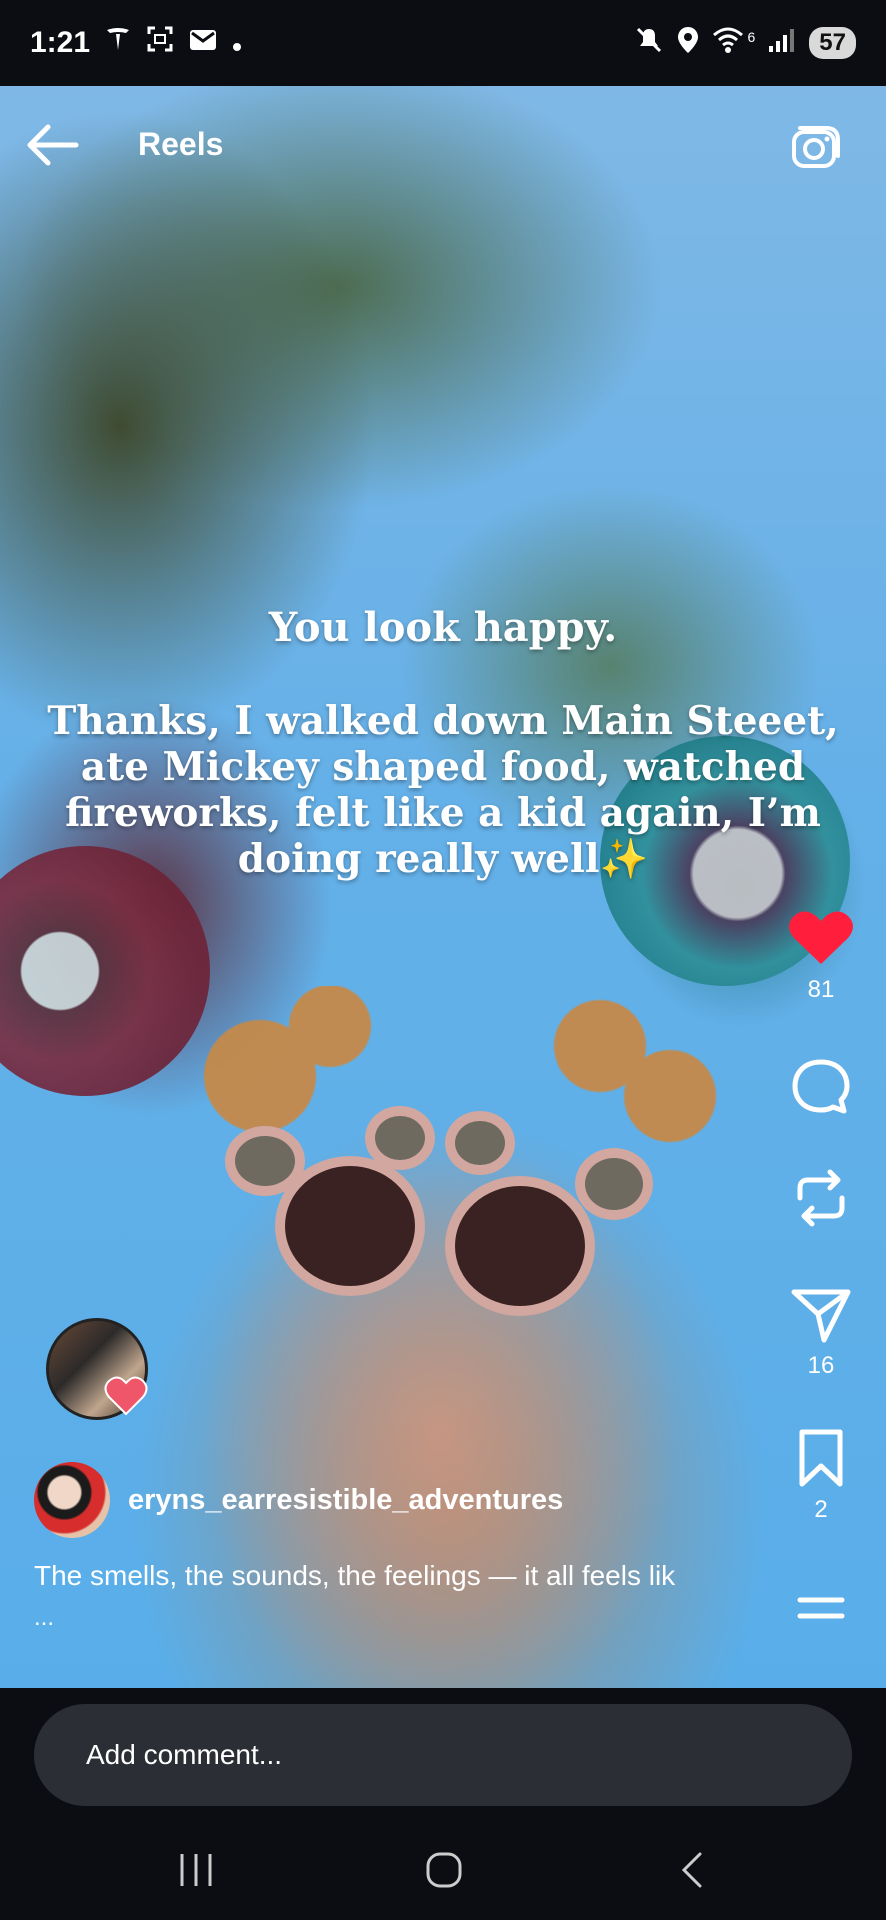 This screenshot has height=1920, width=886. Describe the element at coordinates (196, 1870) in the screenshot. I see `recent-apps-icon` at that location.